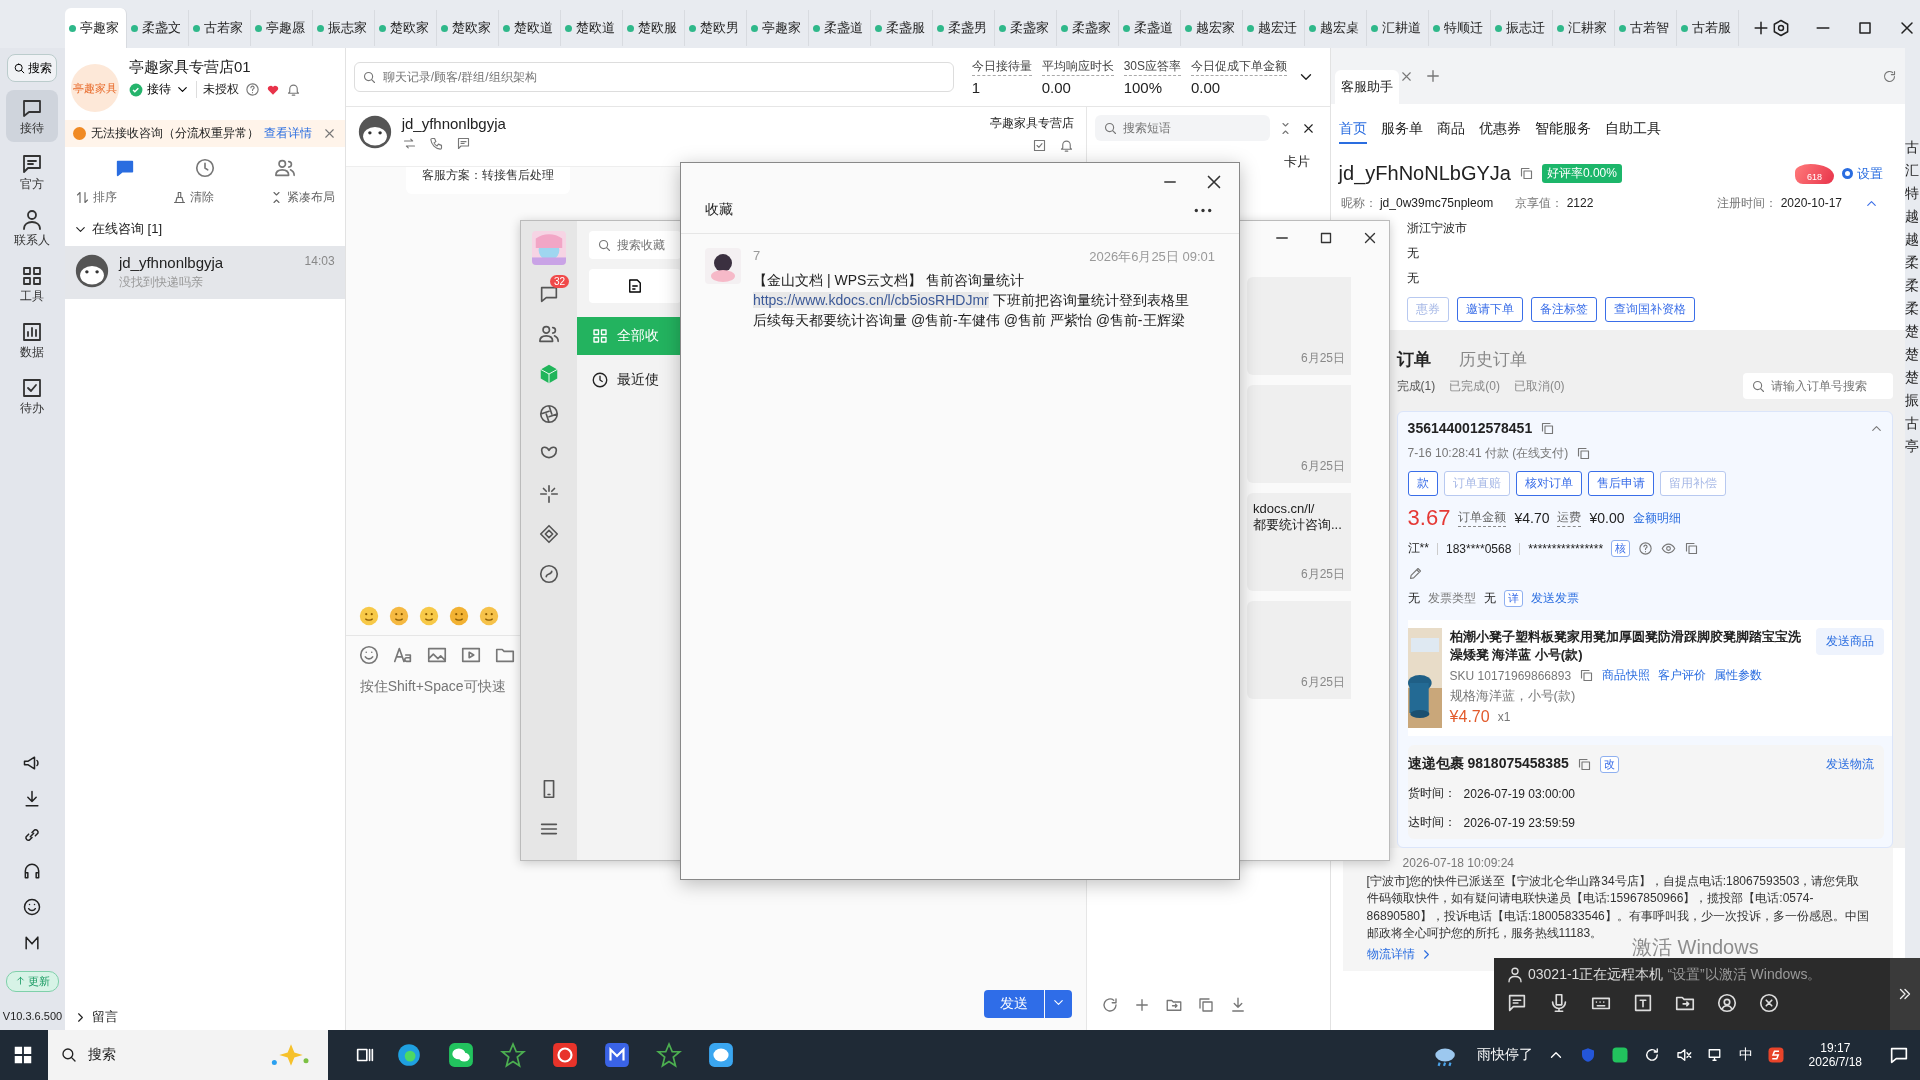  Describe the element at coordinates (1026, 28) in the screenshot. I see `shop-tab: 柔盏家` at that location.